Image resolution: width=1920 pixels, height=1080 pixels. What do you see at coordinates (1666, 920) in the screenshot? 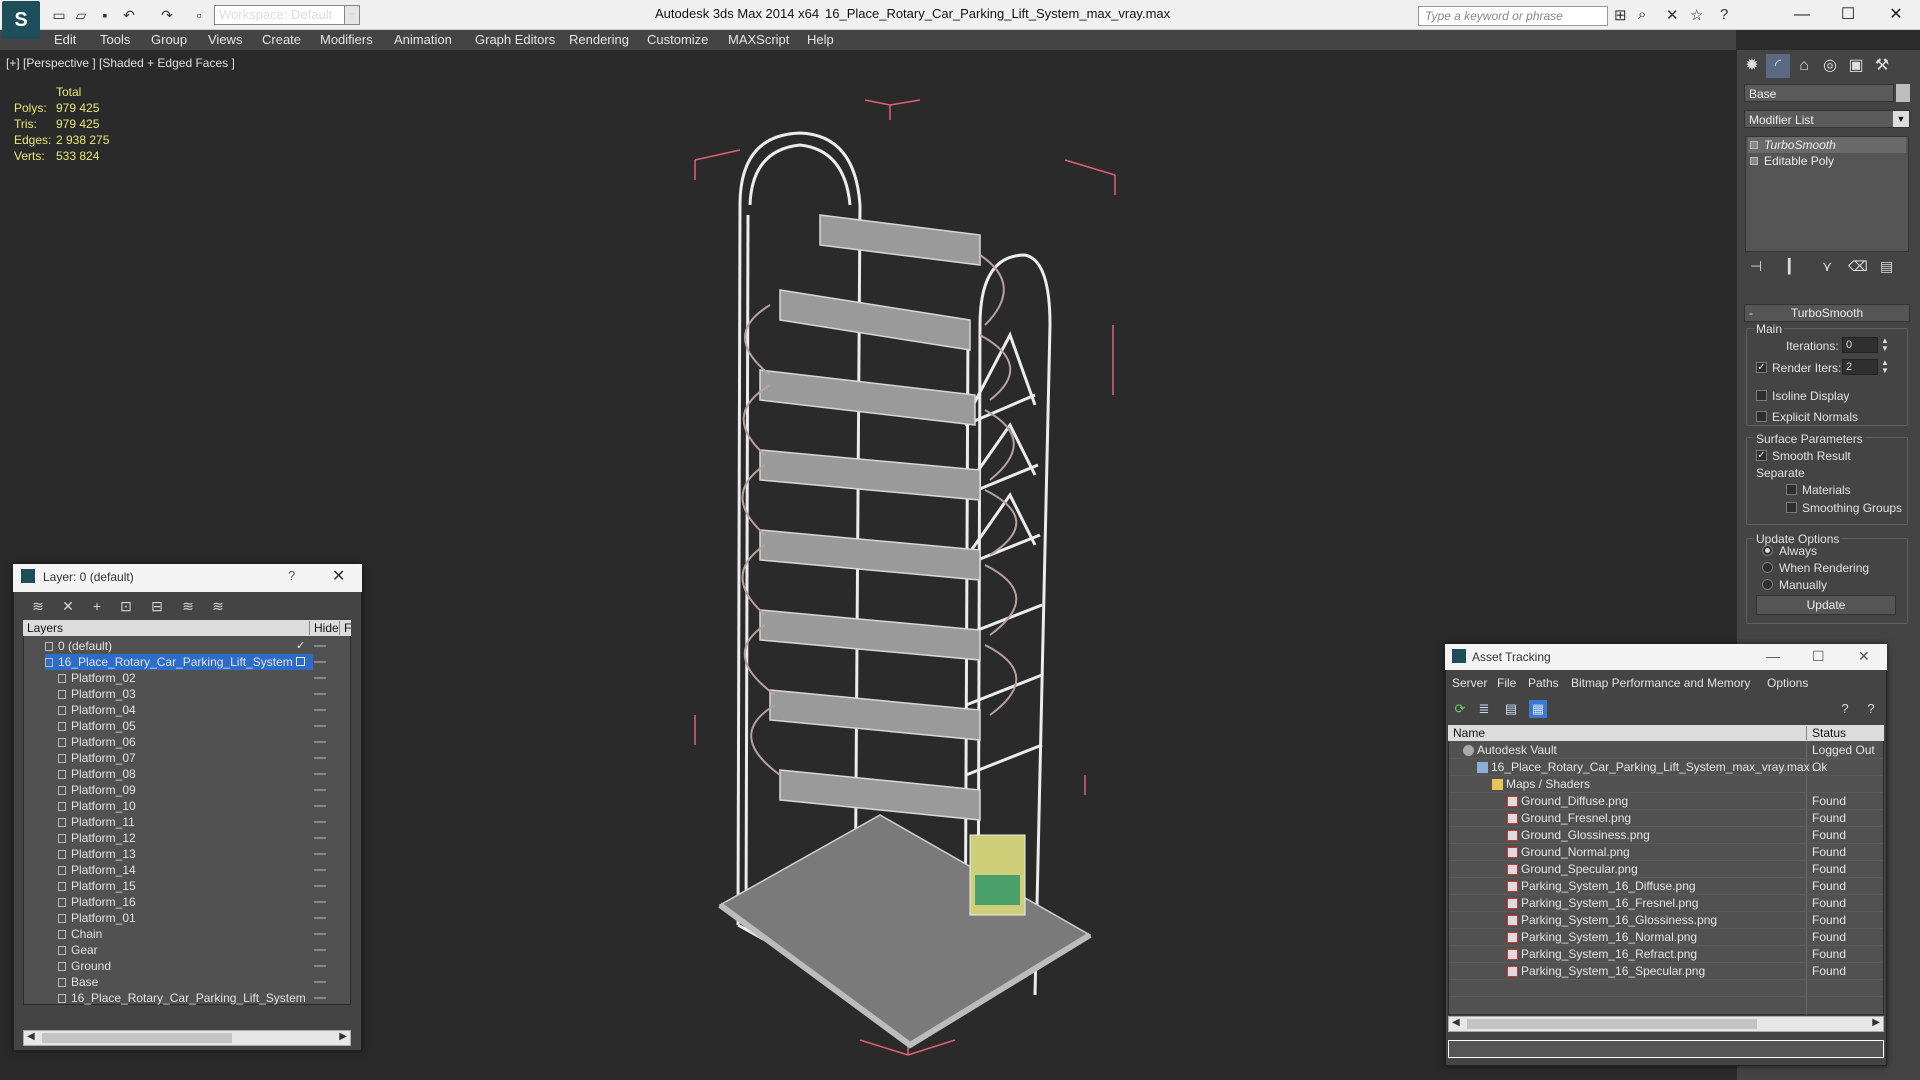
I see `asset-row: Parking_System_16_Glossiness.png Found` at bounding box center [1666, 920].